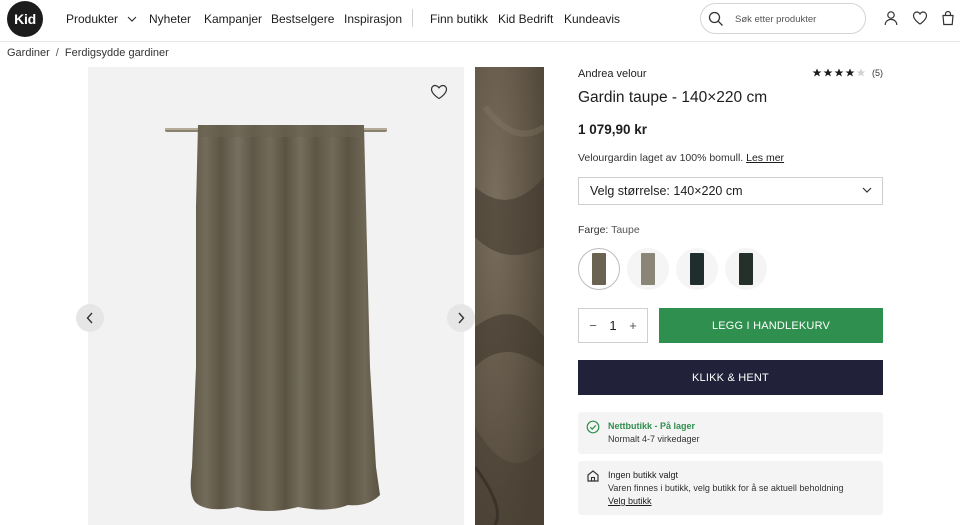 The height and width of the screenshot is (525, 960). I want to click on heart-icon, so click(920, 18).